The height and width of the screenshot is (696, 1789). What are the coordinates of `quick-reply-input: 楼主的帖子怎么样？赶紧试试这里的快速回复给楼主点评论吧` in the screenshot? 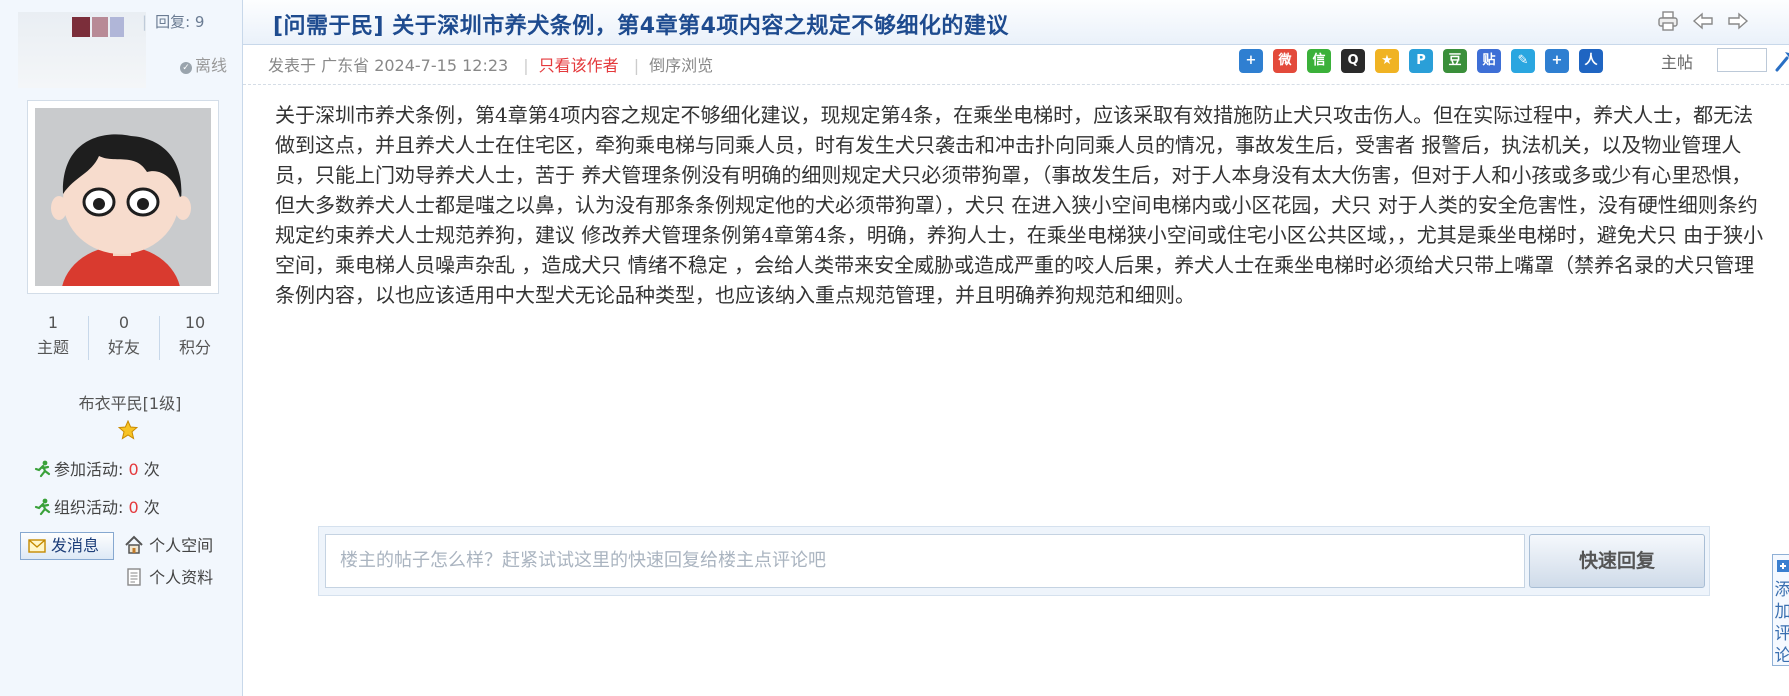 It's located at (925, 561).